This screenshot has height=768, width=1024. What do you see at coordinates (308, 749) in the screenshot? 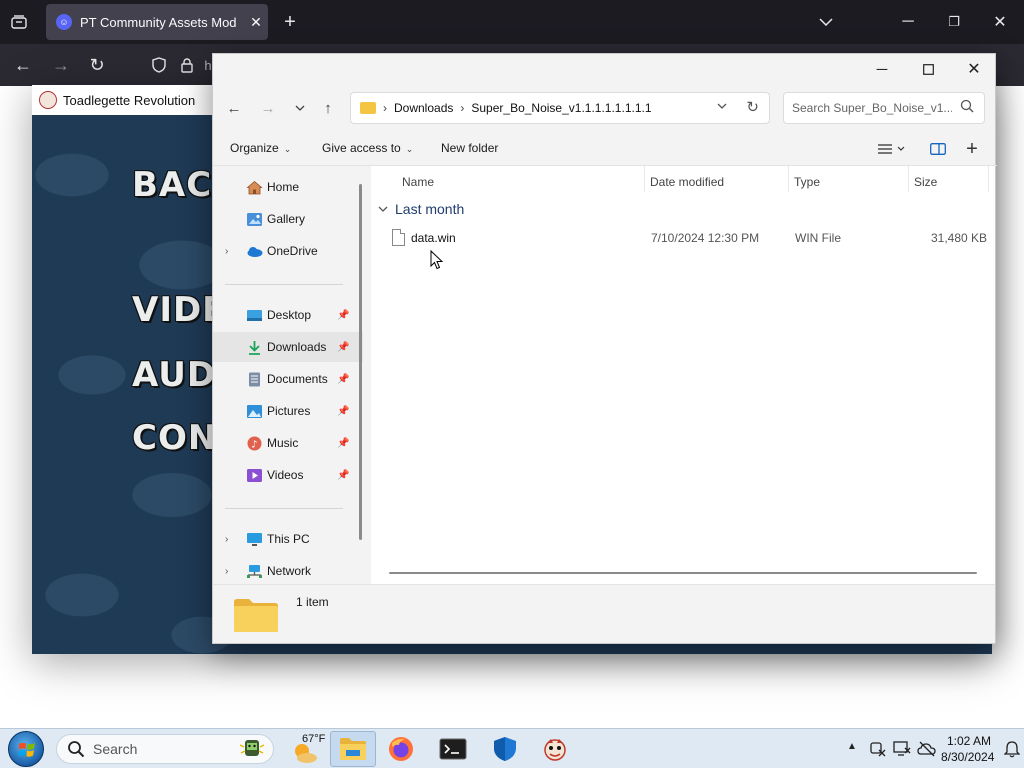
I see `weather-widget: 67°F` at bounding box center [308, 749].